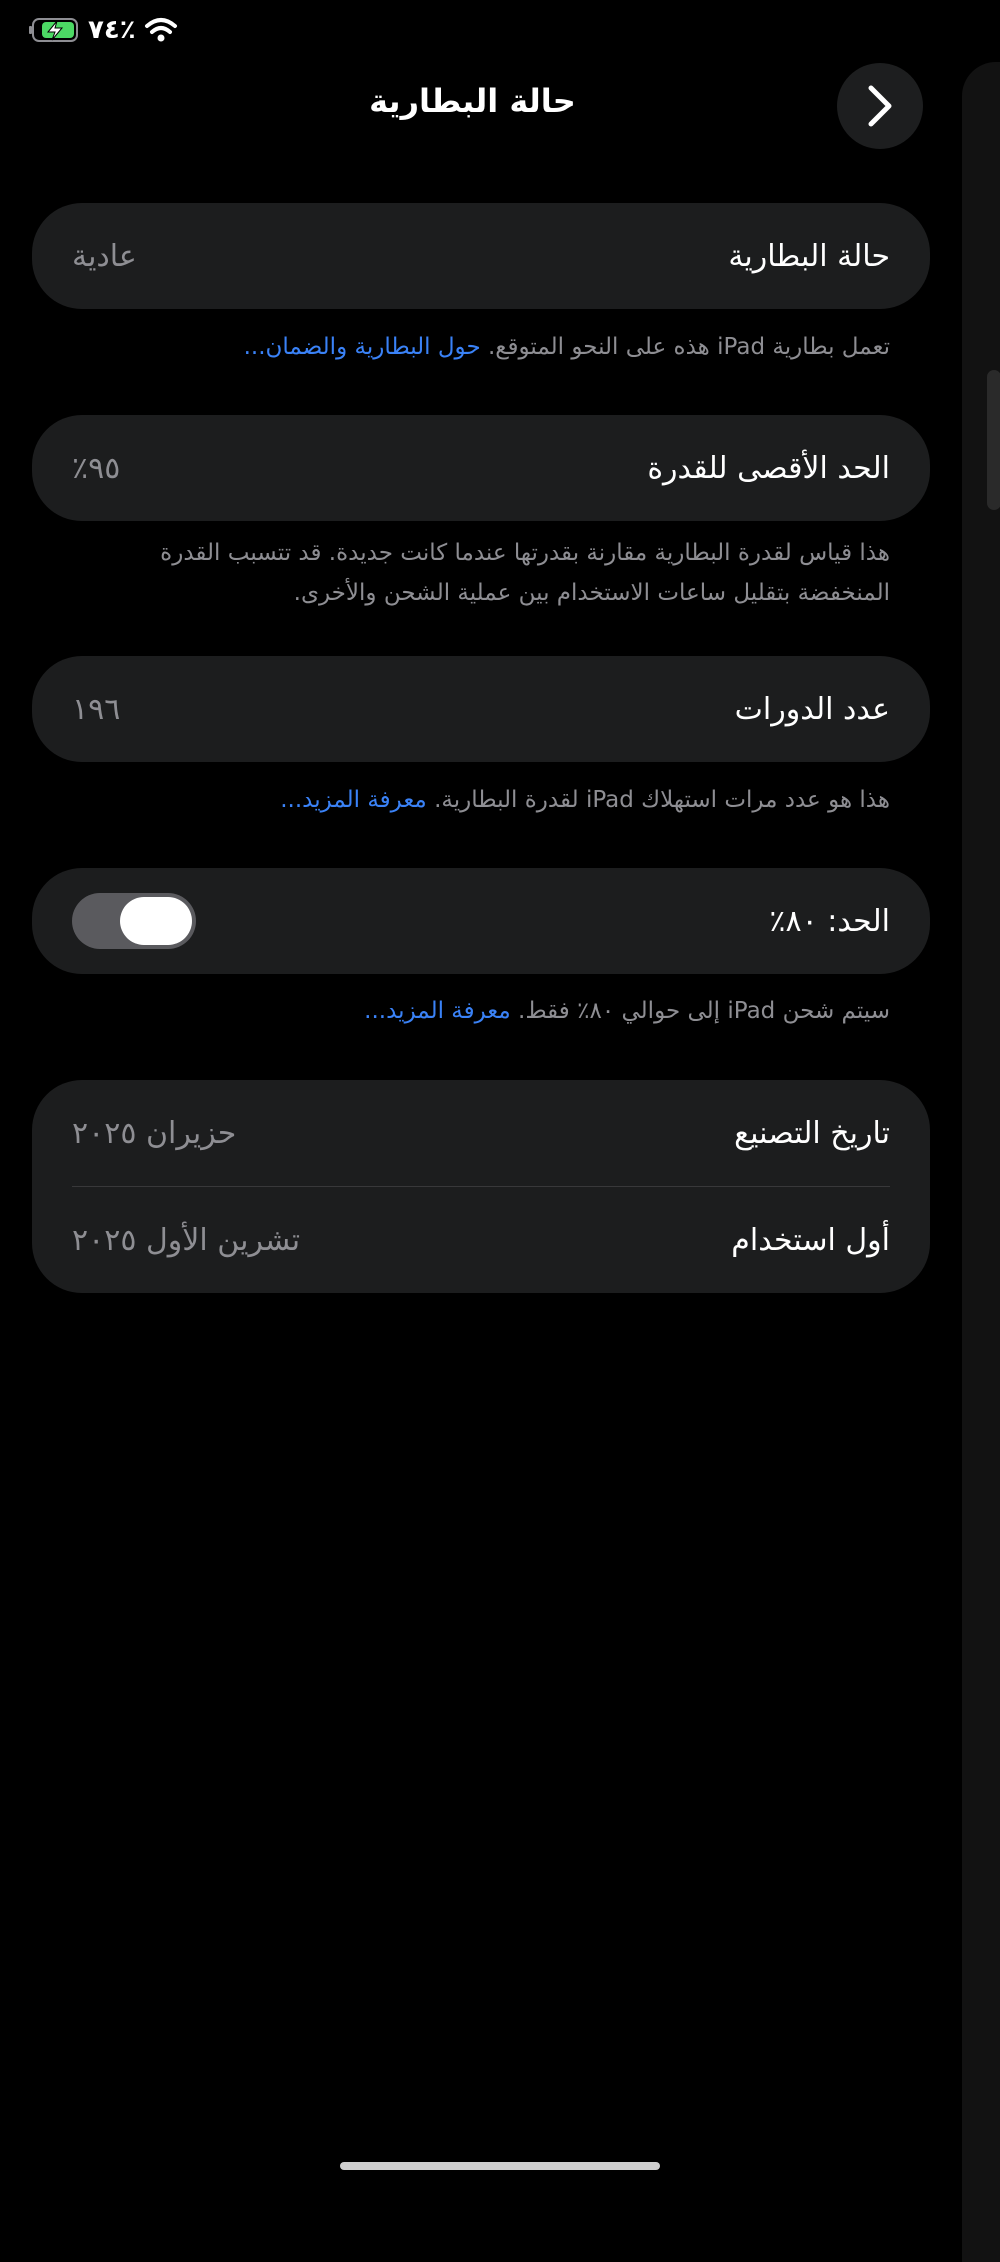  I want to click on back-button, so click(880, 106).